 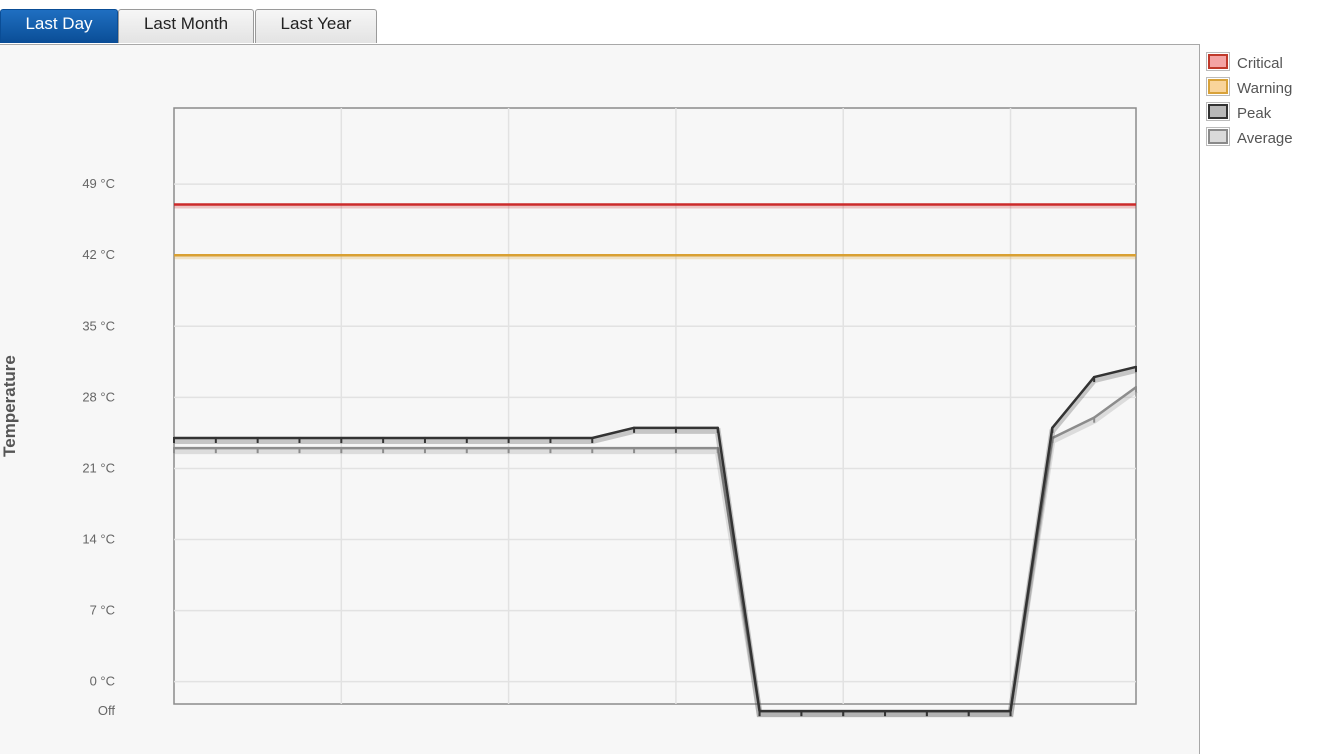 What do you see at coordinates (9, 406) in the screenshot?
I see `y-axis-label: Temperature` at bounding box center [9, 406].